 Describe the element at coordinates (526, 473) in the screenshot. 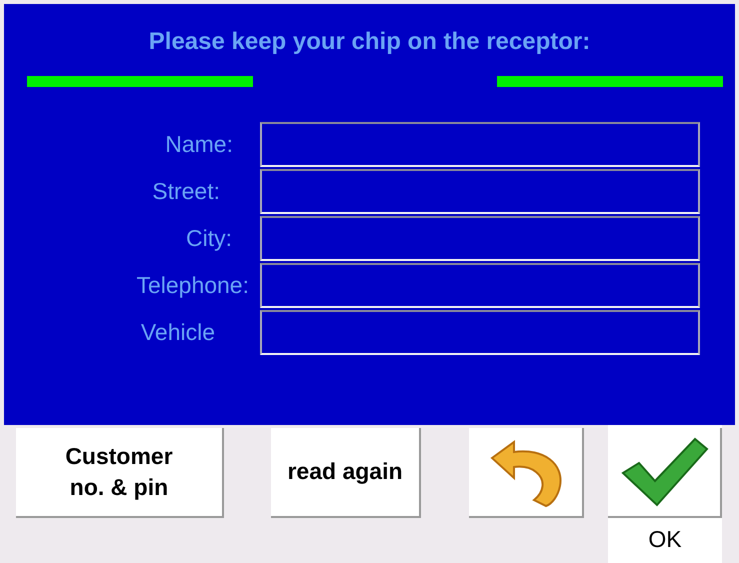

I see `undo-button` at that location.